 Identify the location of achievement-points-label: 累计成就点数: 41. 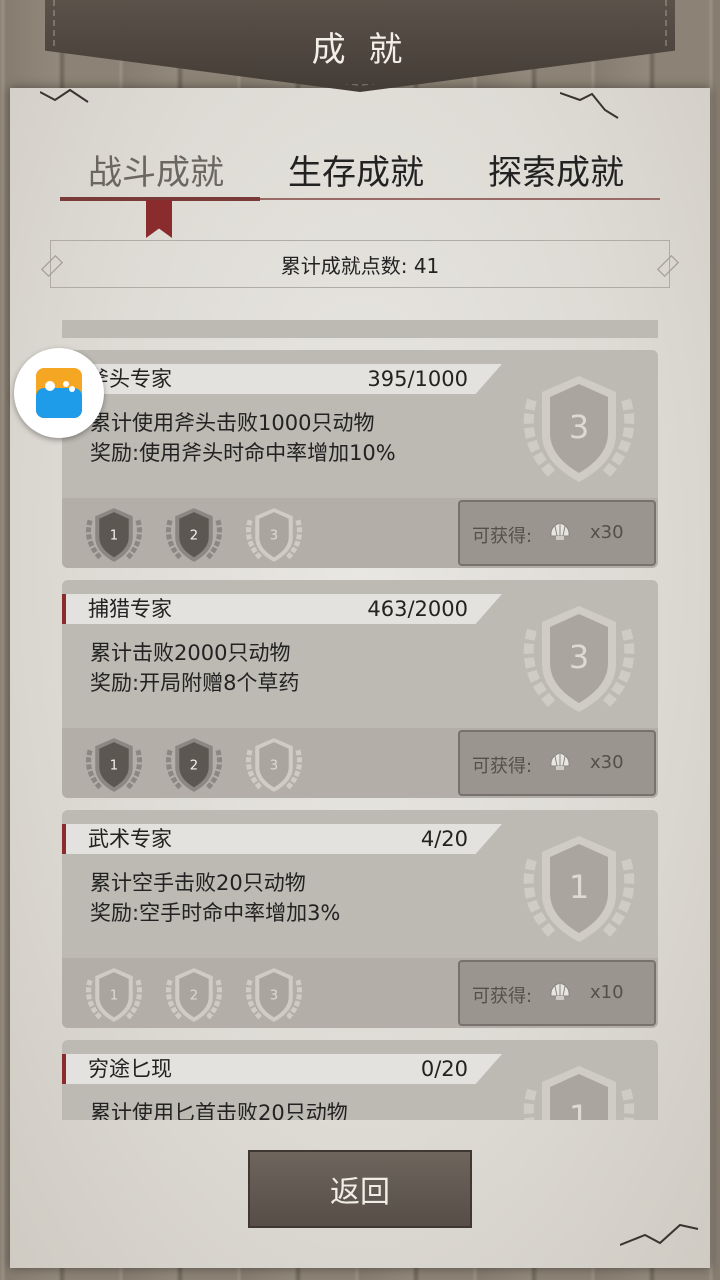
(360, 265).